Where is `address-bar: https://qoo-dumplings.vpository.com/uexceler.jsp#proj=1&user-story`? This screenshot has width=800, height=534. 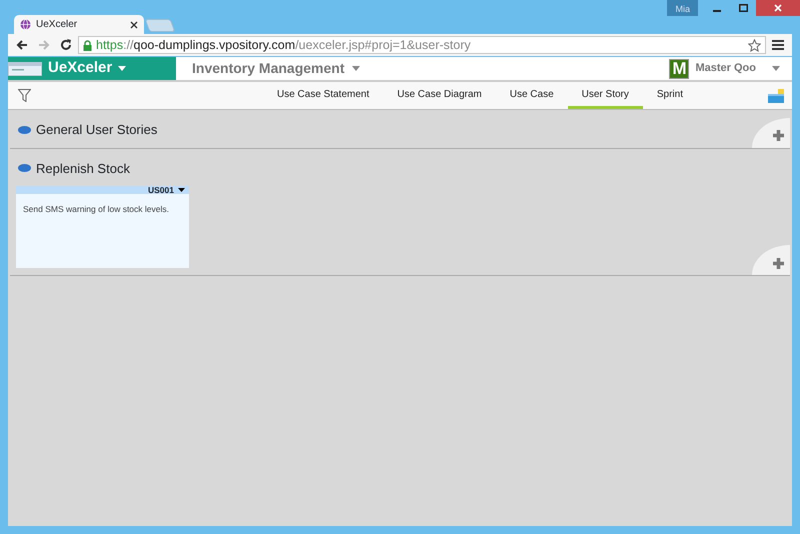 address-bar: https://qoo-dumplings.vpository.com/uexceler.jsp#proj=1&user-story is located at coordinates (422, 45).